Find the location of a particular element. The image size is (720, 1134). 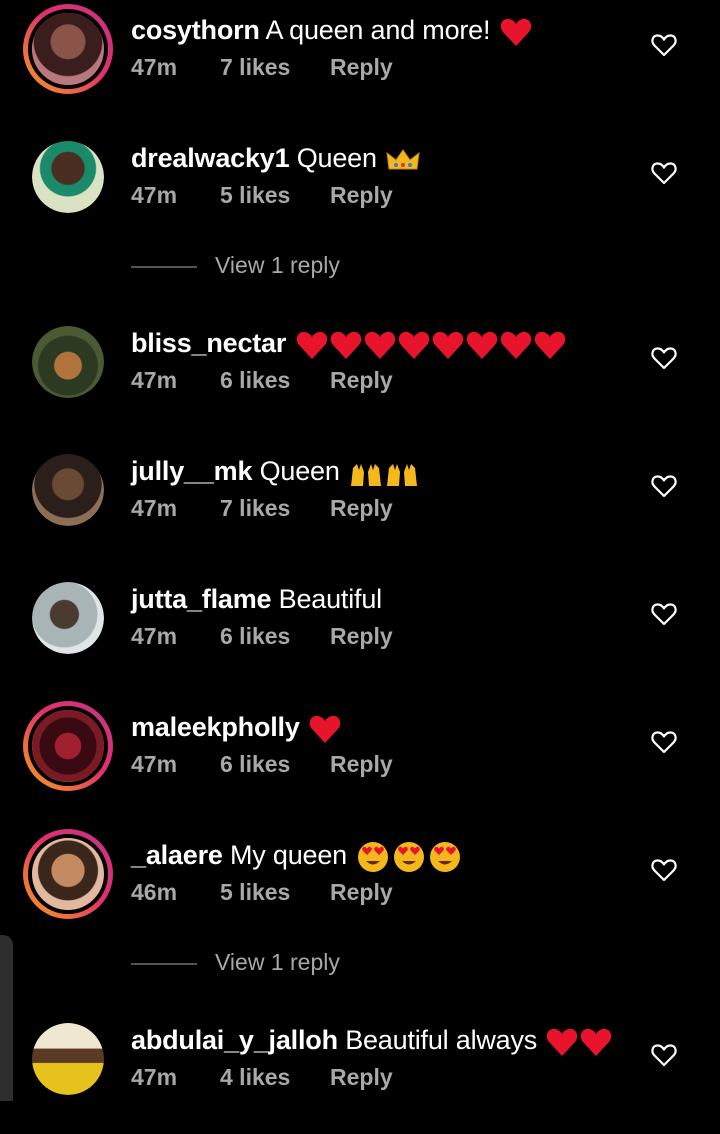

comment-username: abdulai_y_jalloh is located at coordinates (234, 1040).